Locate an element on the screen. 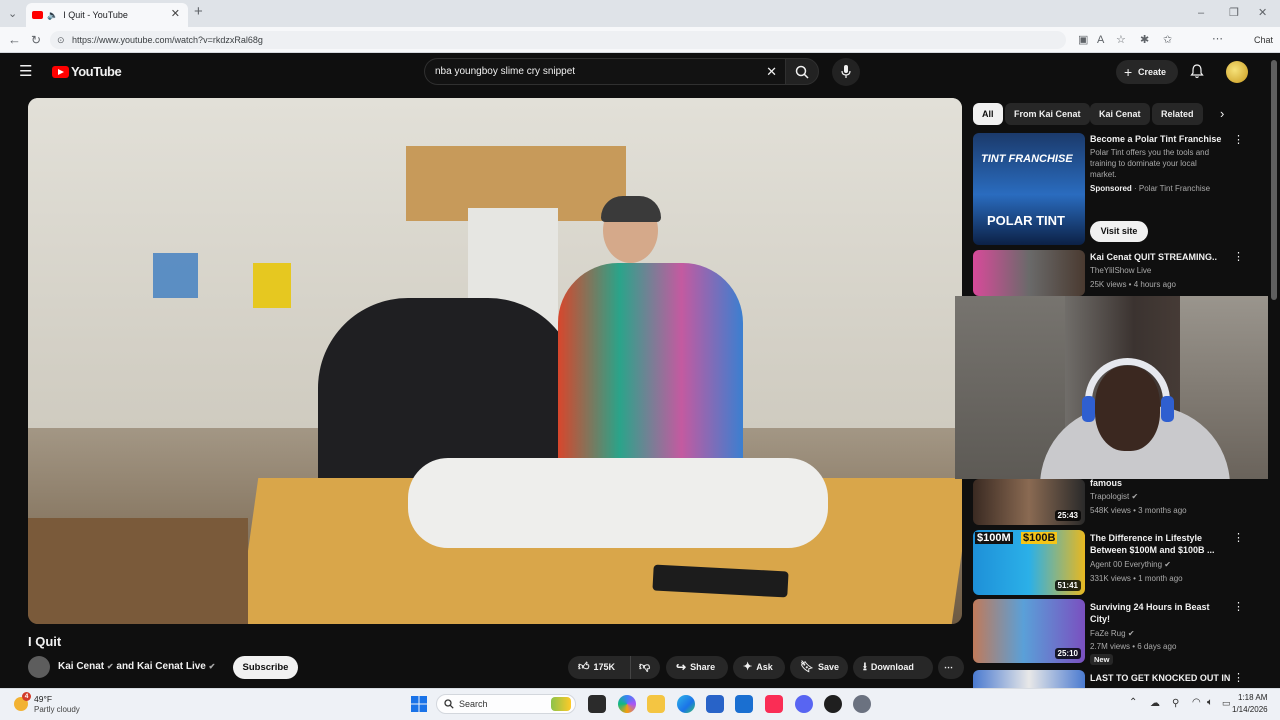 The height and width of the screenshot is (720, 1280). related-channel-2: Trapologist ✔ is located at coordinates (1114, 496).